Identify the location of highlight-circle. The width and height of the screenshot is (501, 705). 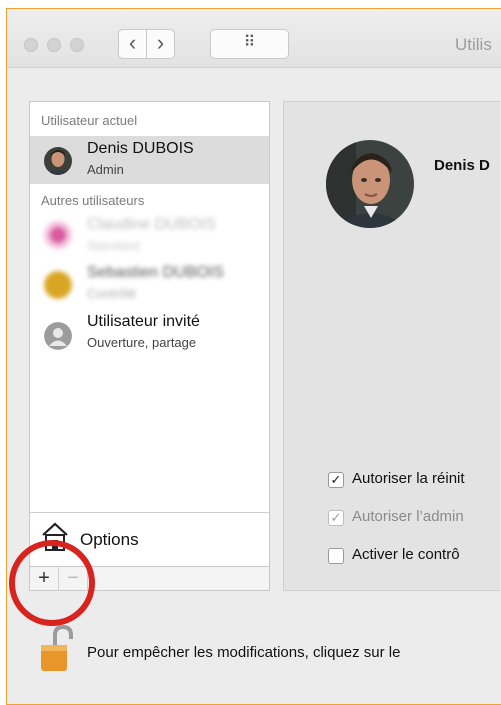
(52, 583).